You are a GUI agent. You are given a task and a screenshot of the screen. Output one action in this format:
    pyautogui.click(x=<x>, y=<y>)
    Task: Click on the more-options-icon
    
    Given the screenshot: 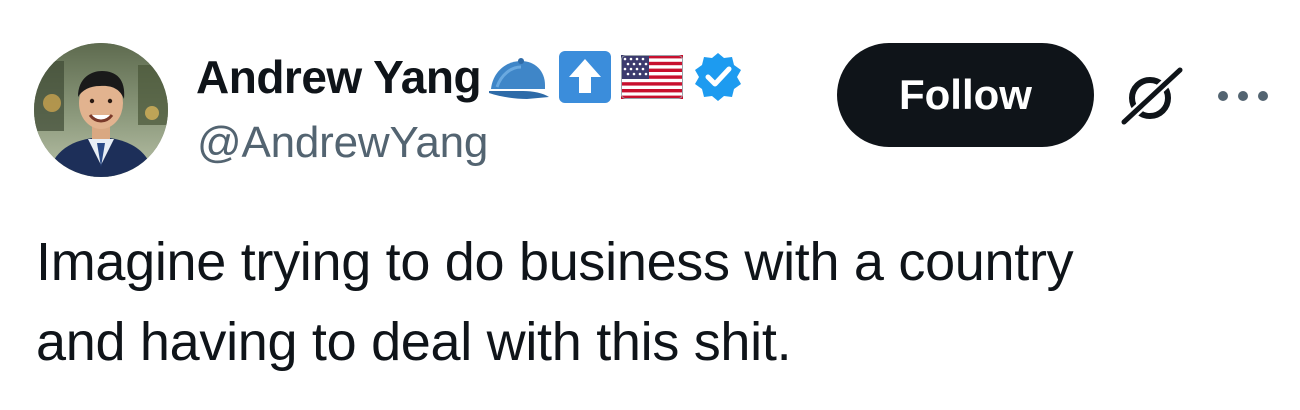 What is the action you would take?
    pyautogui.click(x=1243, y=96)
    